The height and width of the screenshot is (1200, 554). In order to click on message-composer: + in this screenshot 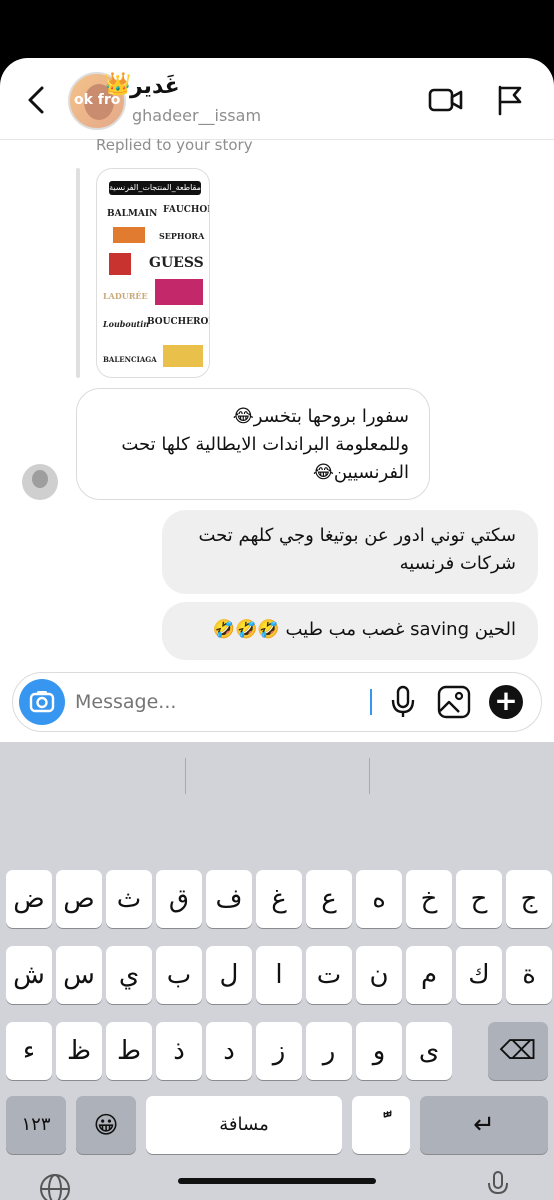, I will do `click(277, 702)`.